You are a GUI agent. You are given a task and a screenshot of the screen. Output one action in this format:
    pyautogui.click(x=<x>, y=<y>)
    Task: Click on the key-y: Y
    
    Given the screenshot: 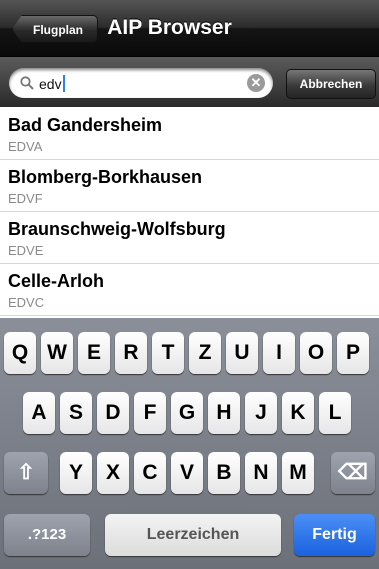 What is the action you would take?
    pyautogui.click(x=76, y=473)
    